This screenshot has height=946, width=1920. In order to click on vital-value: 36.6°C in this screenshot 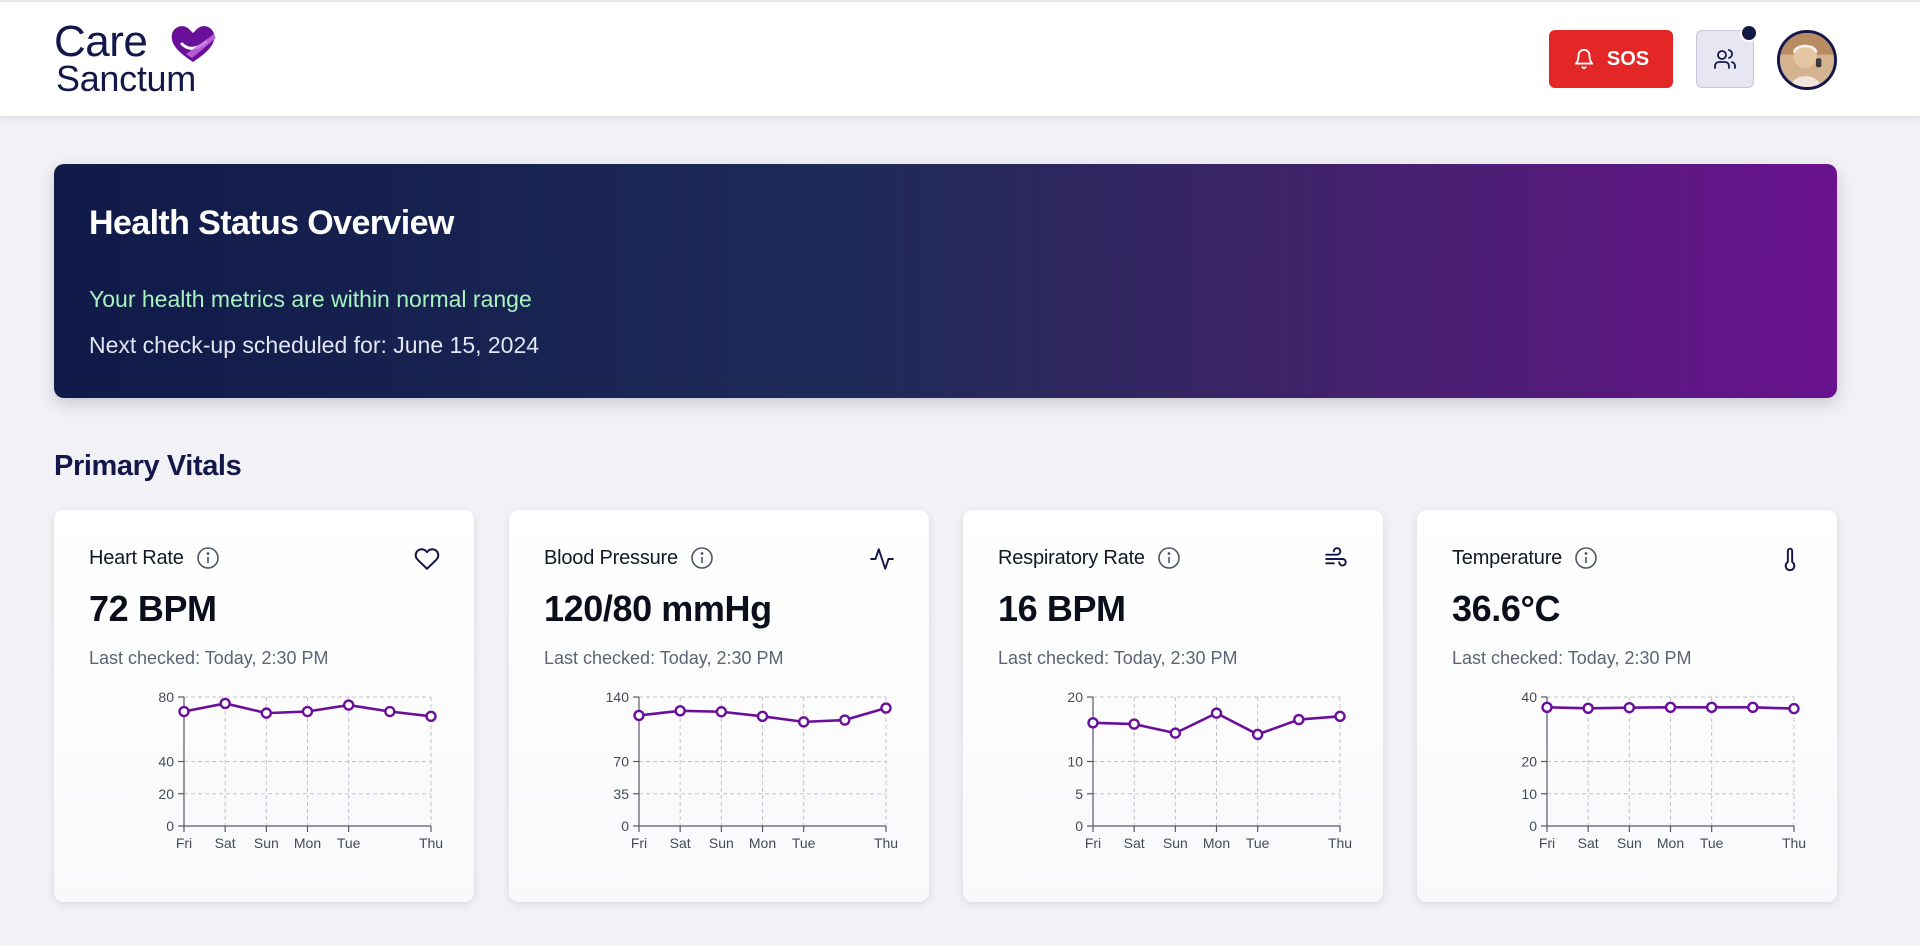, I will do `click(1506, 608)`.